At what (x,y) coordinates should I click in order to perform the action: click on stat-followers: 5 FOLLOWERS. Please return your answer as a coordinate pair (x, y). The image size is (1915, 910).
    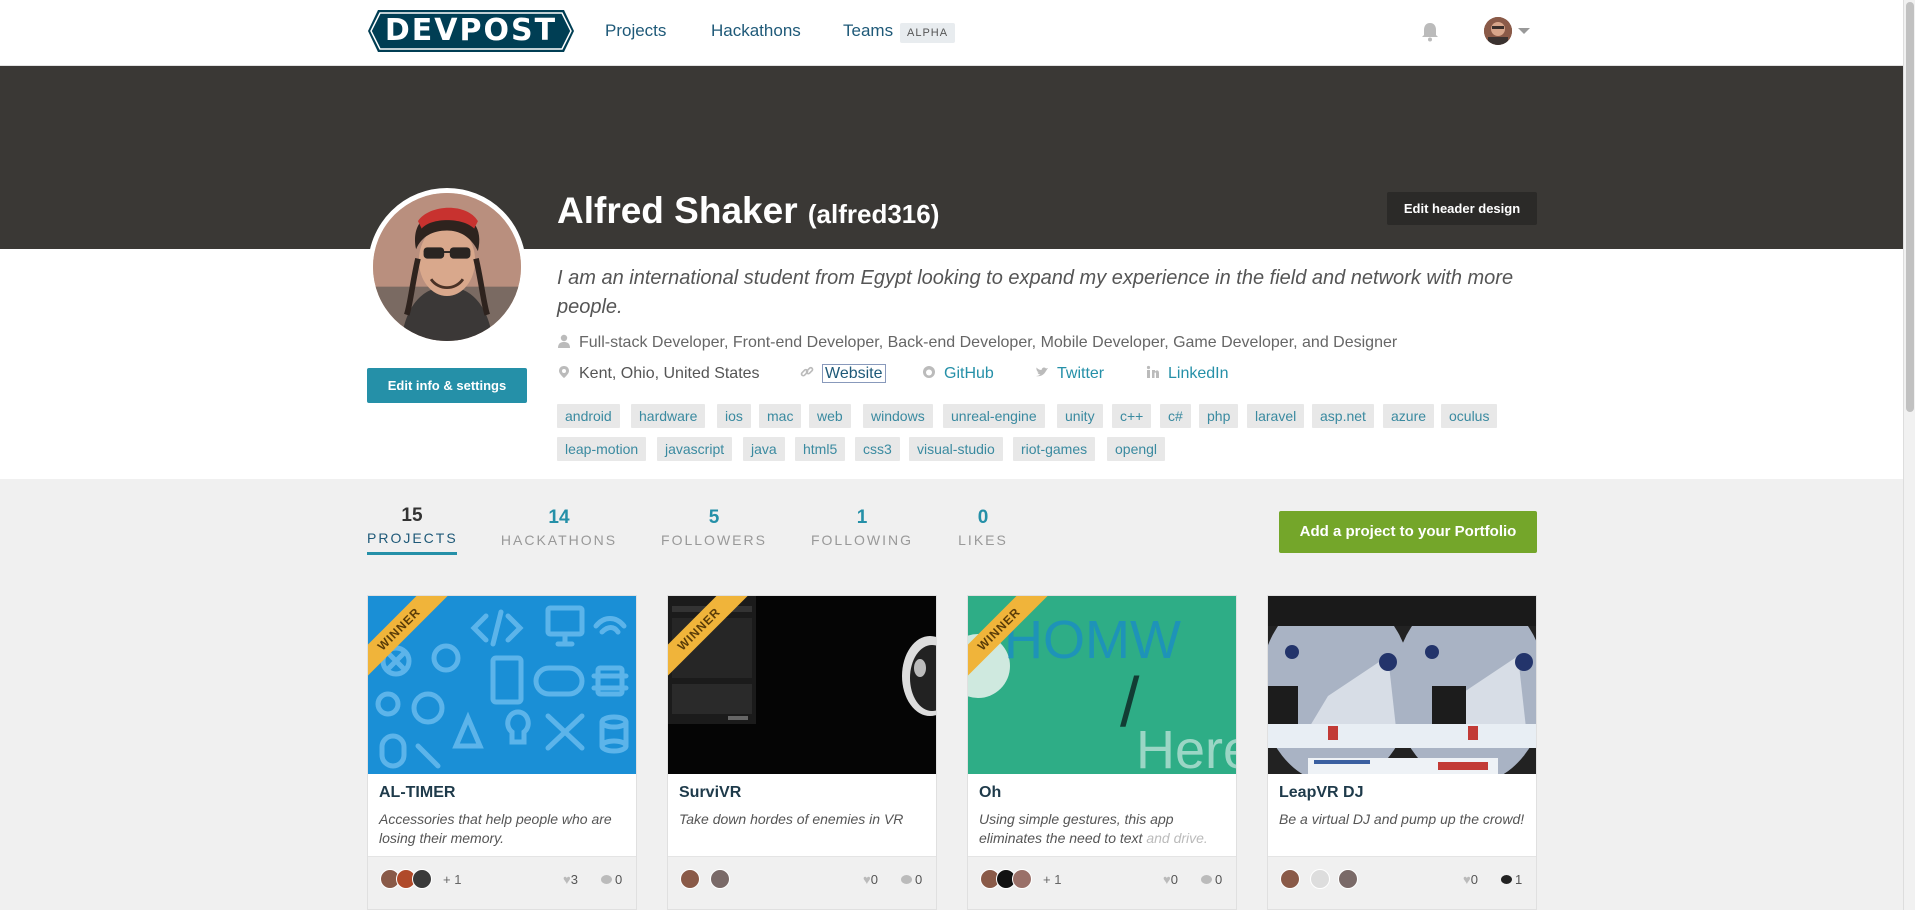
    Looking at the image, I should click on (714, 527).